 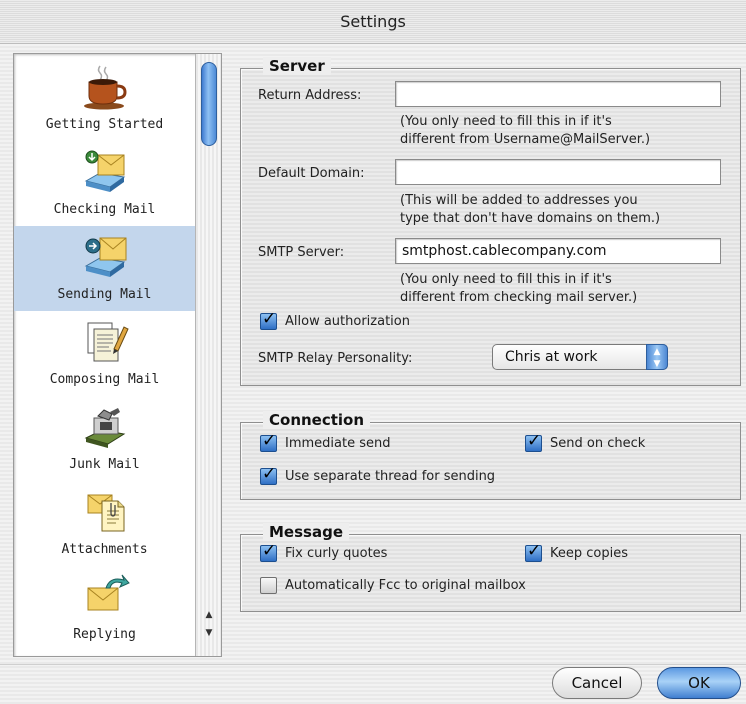 What do you see at coordinates (310, 95) in the screenshot?
I see `return-address-label: Return Address:` at bounding box center [310, 95].